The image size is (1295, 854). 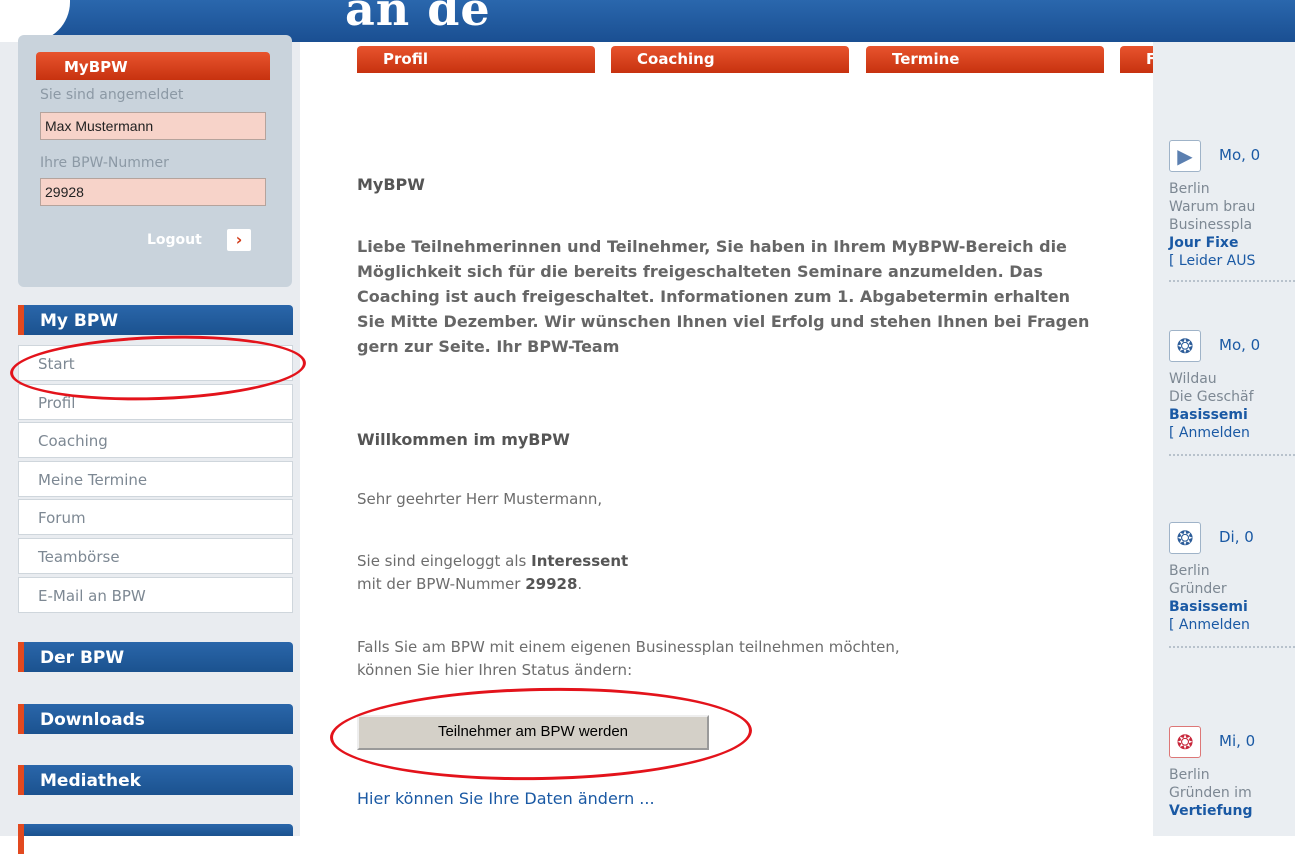 What do you see at coordinates (1211, 397) in the screenshot?
I see `event-desc: Die Geschäf` at bounding box center [1211, 397].